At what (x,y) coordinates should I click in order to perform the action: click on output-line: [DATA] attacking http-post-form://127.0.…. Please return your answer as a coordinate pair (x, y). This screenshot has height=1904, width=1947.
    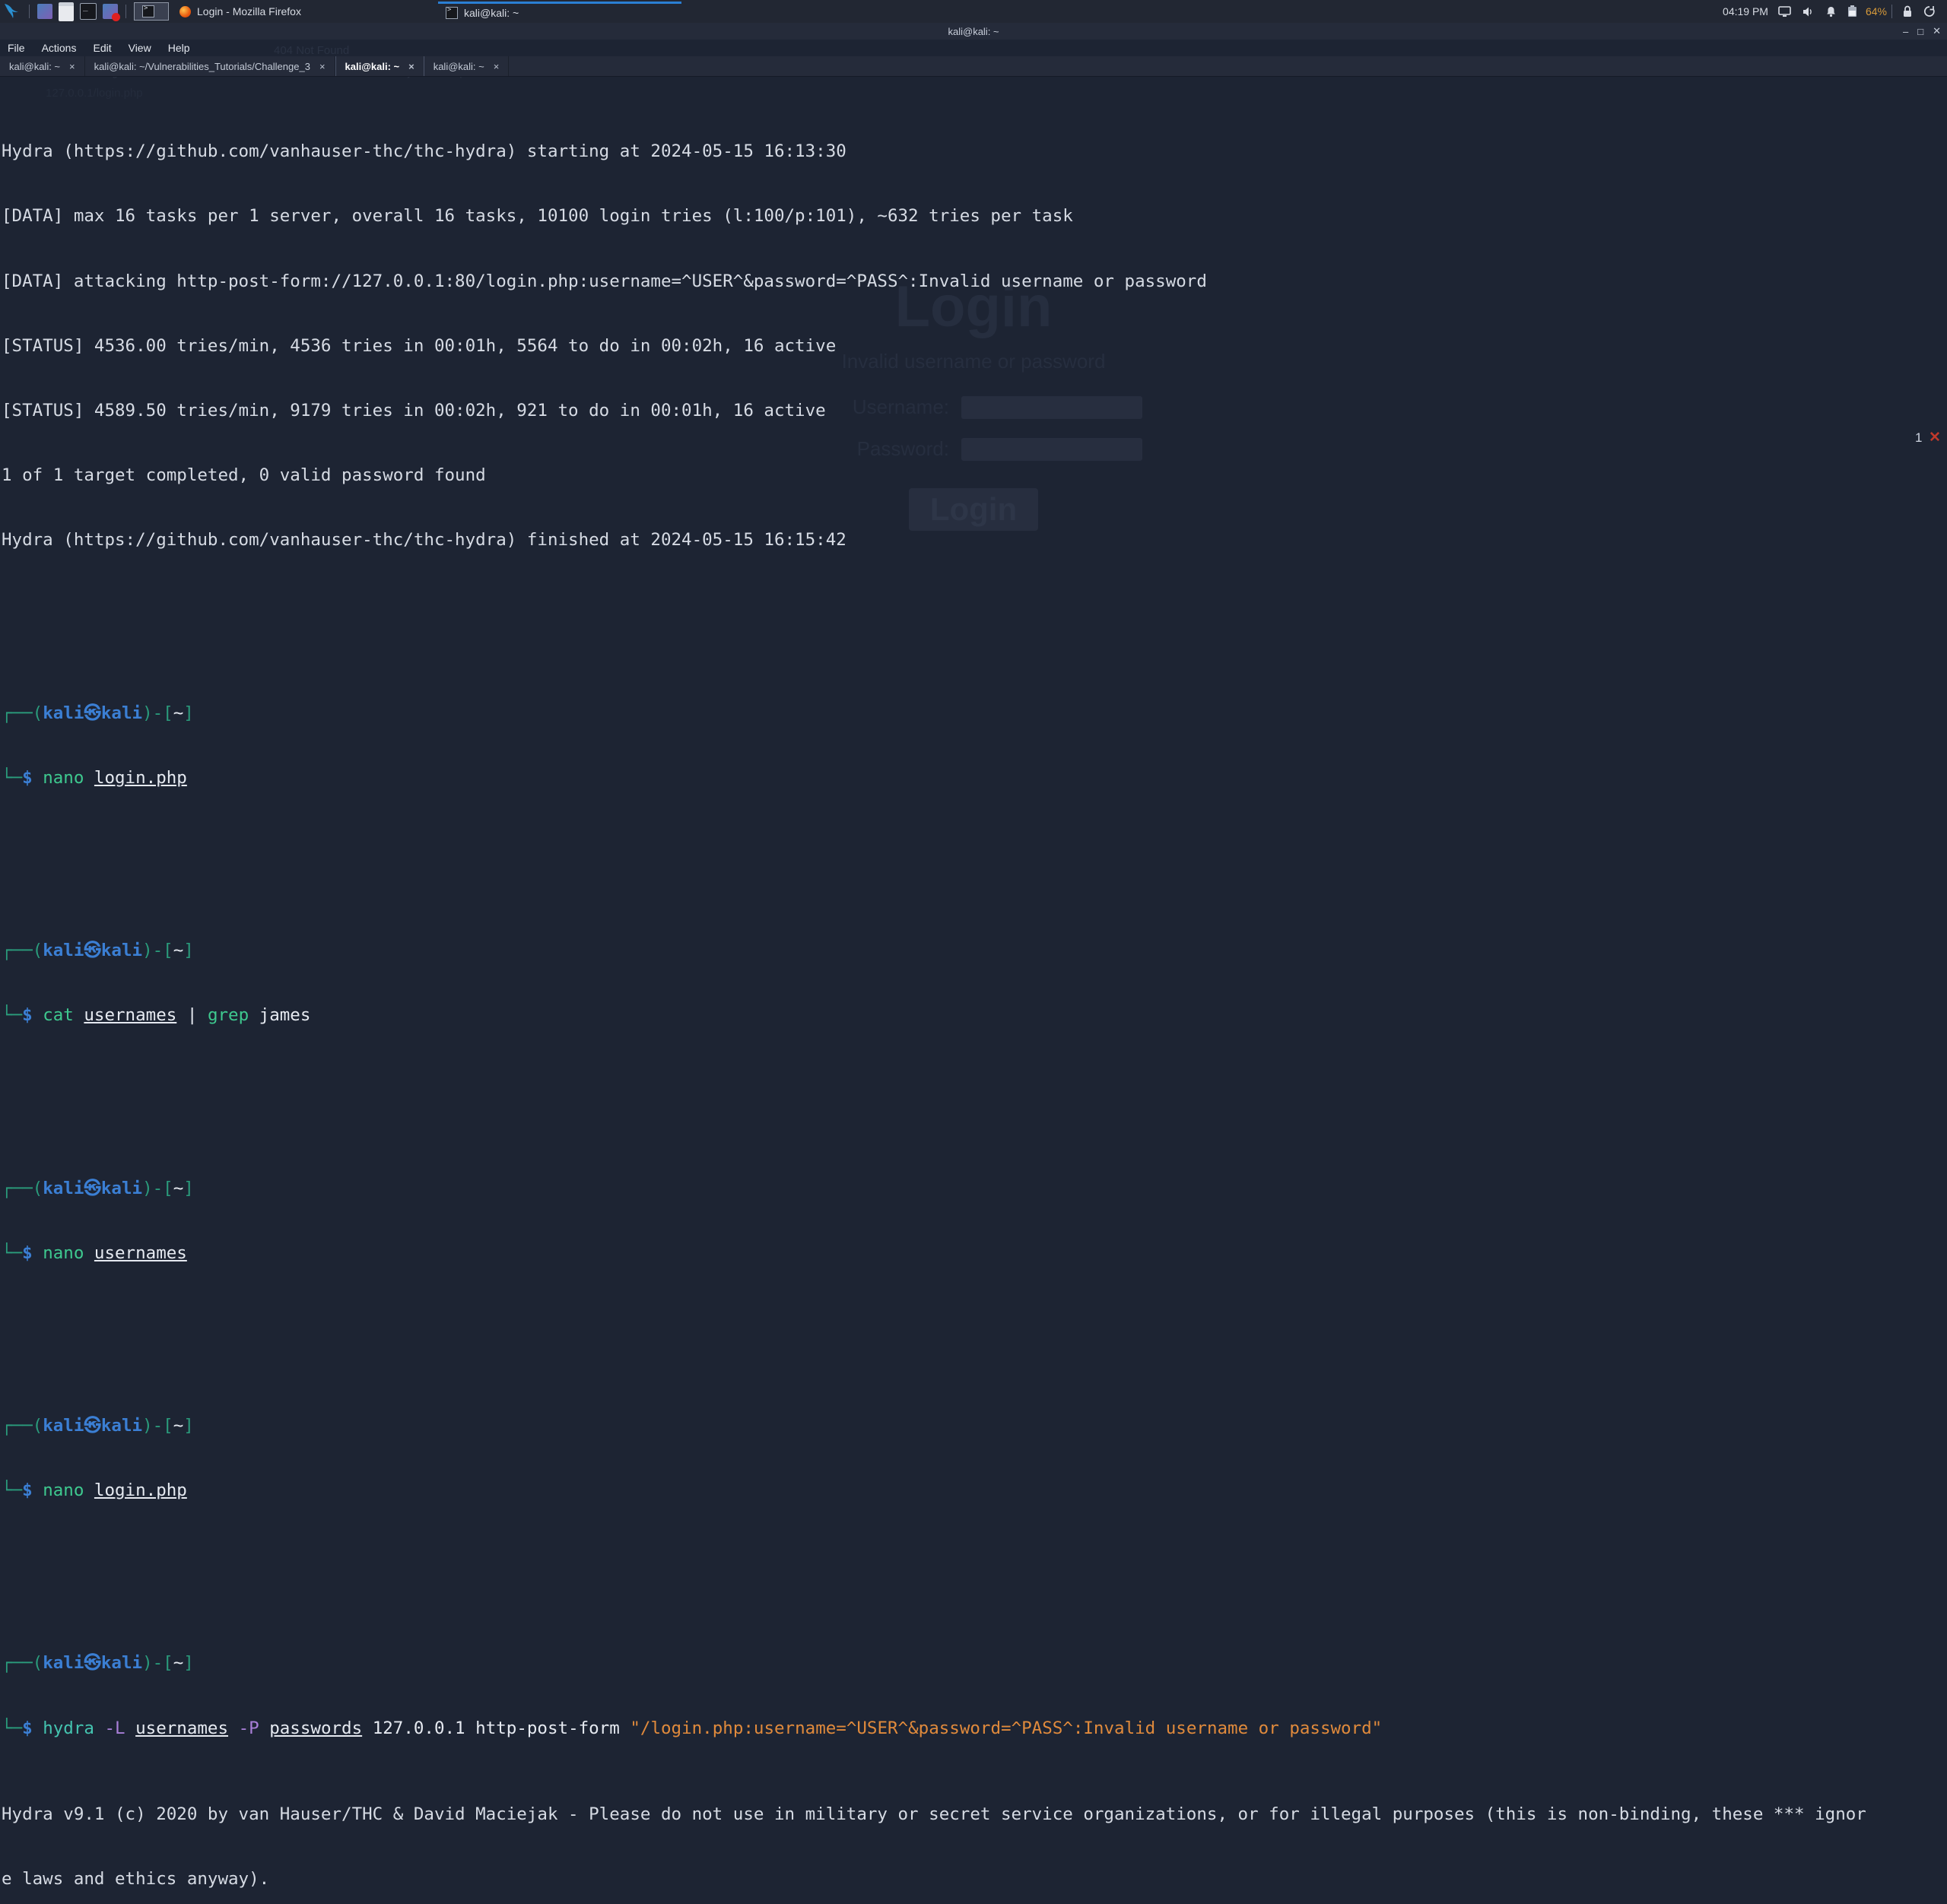
    Looking at the image, I should click on (604, 281).